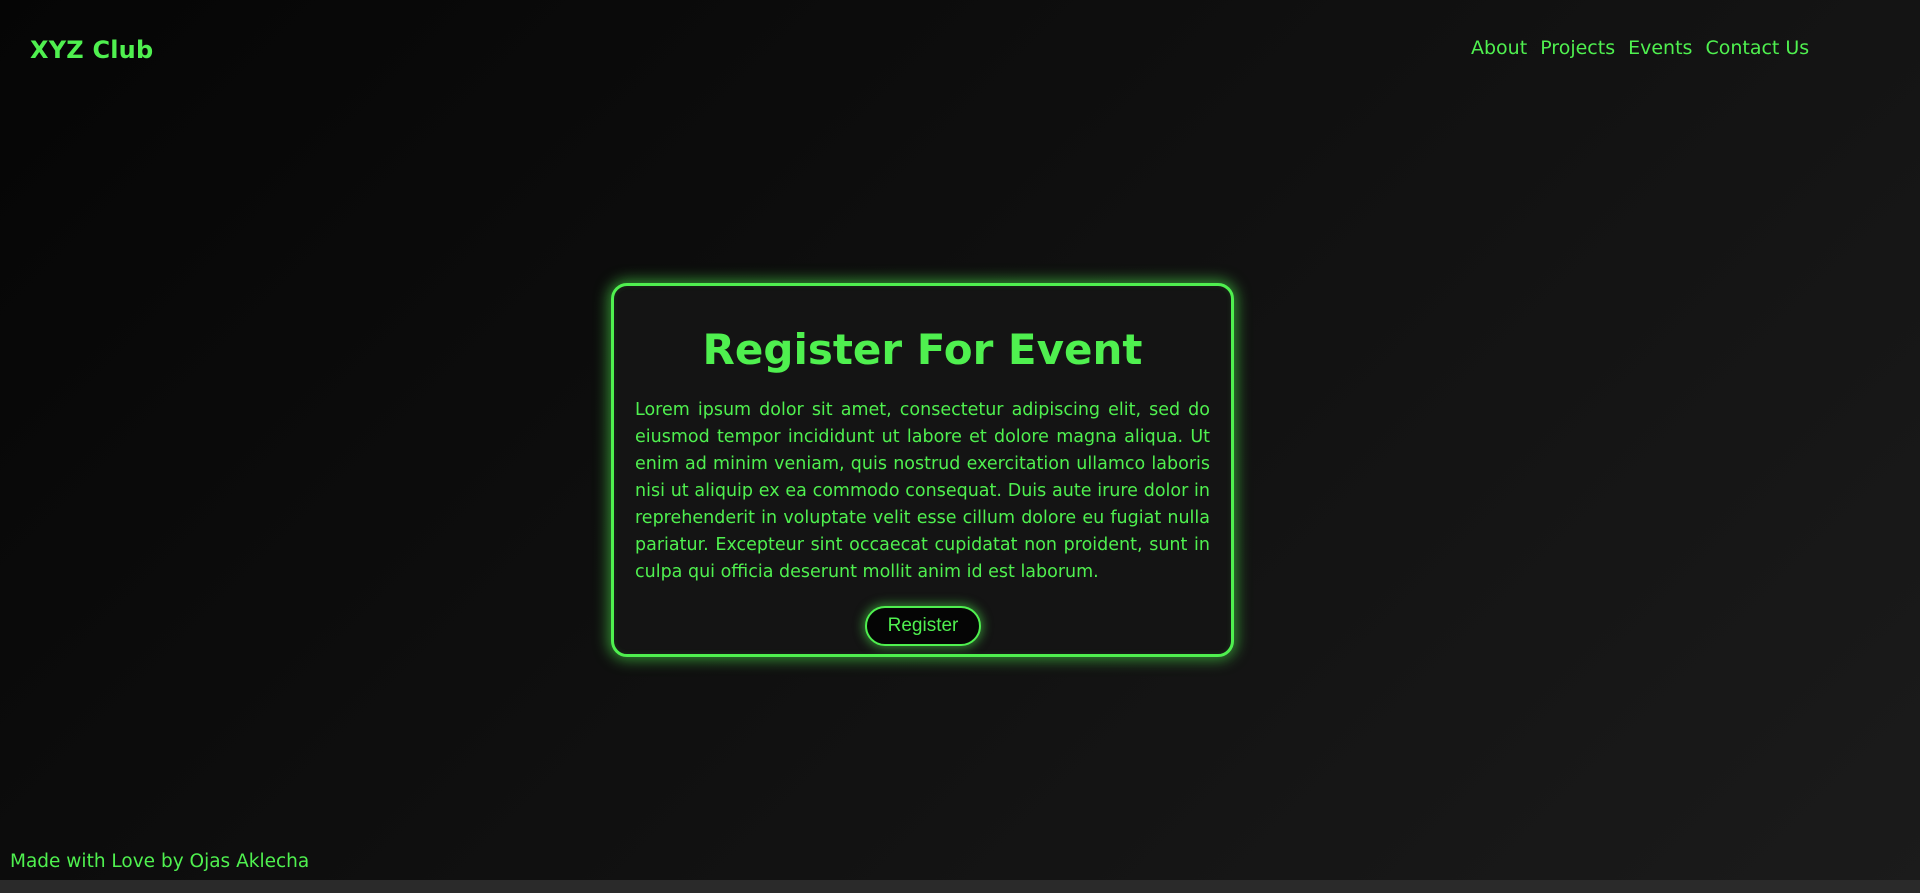 Image resolution: width=1920 pixels, height=893 pixels. I want to click on nav-item-events: Events, so click(1660, 48).